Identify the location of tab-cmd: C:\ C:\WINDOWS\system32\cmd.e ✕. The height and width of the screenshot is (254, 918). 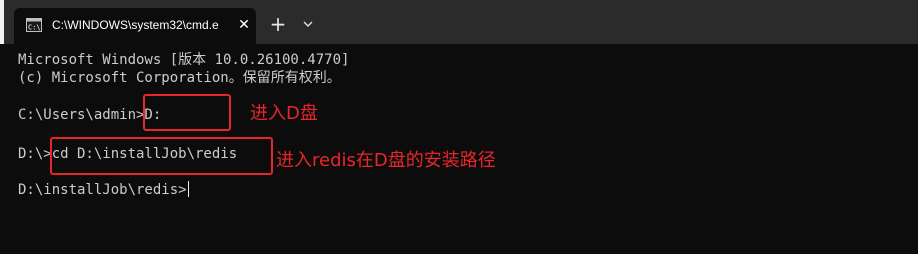
(135, 26).